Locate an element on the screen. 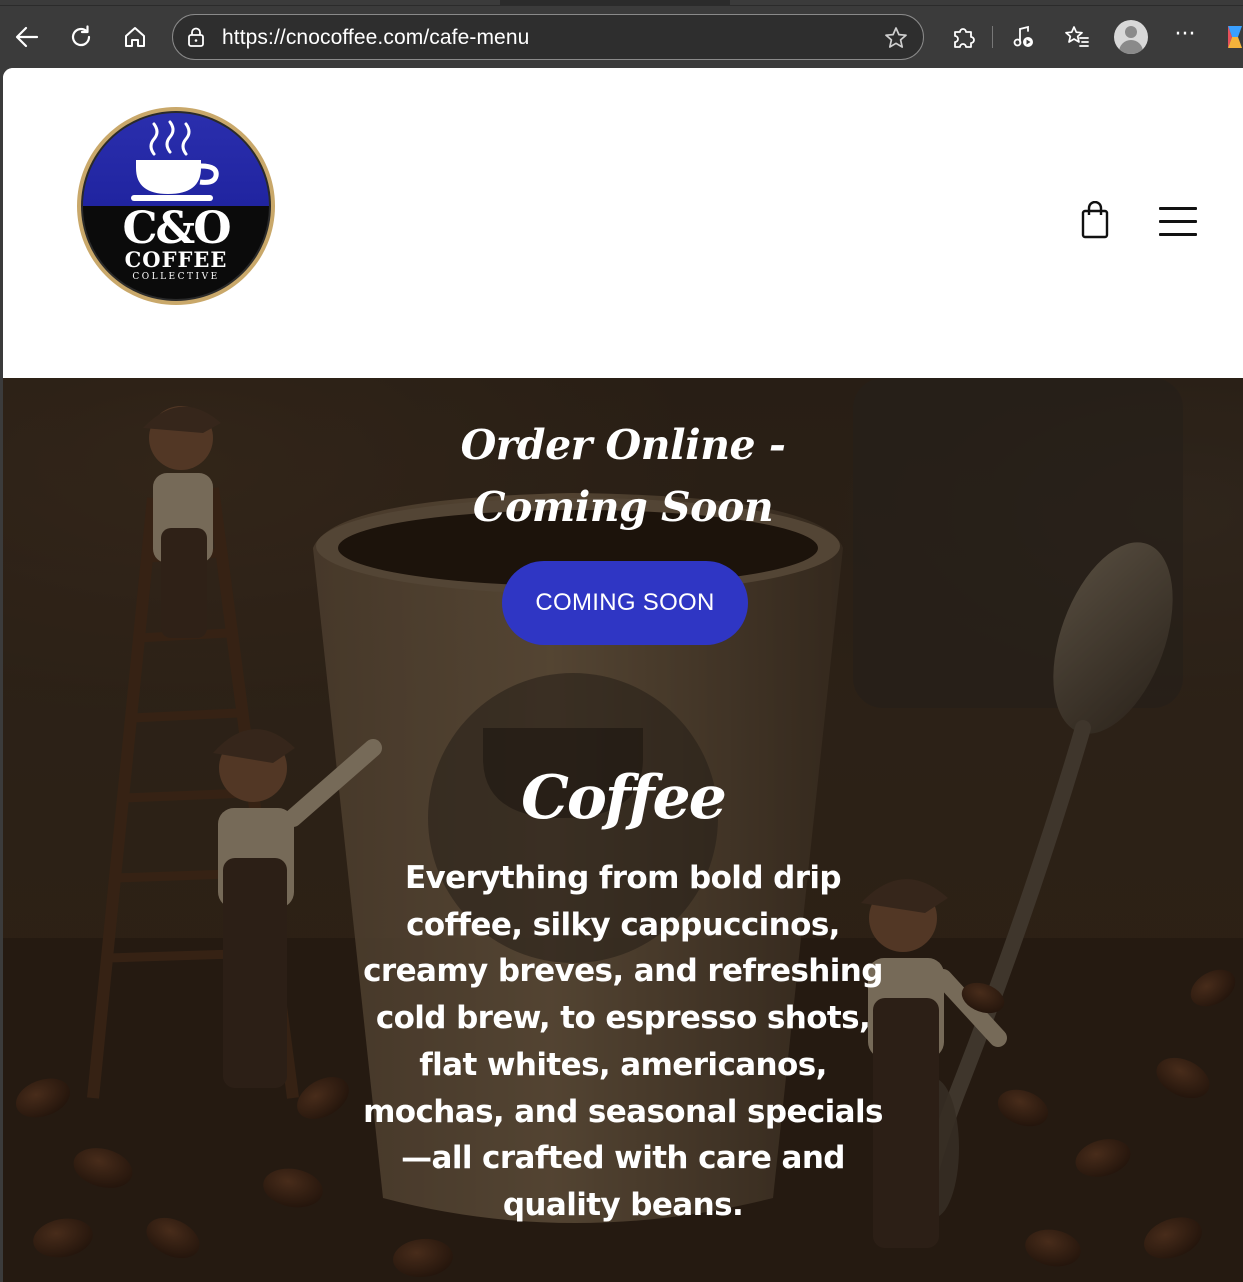 The image size is (1243, 1282). home-icon is located at coordinates (135, 37).